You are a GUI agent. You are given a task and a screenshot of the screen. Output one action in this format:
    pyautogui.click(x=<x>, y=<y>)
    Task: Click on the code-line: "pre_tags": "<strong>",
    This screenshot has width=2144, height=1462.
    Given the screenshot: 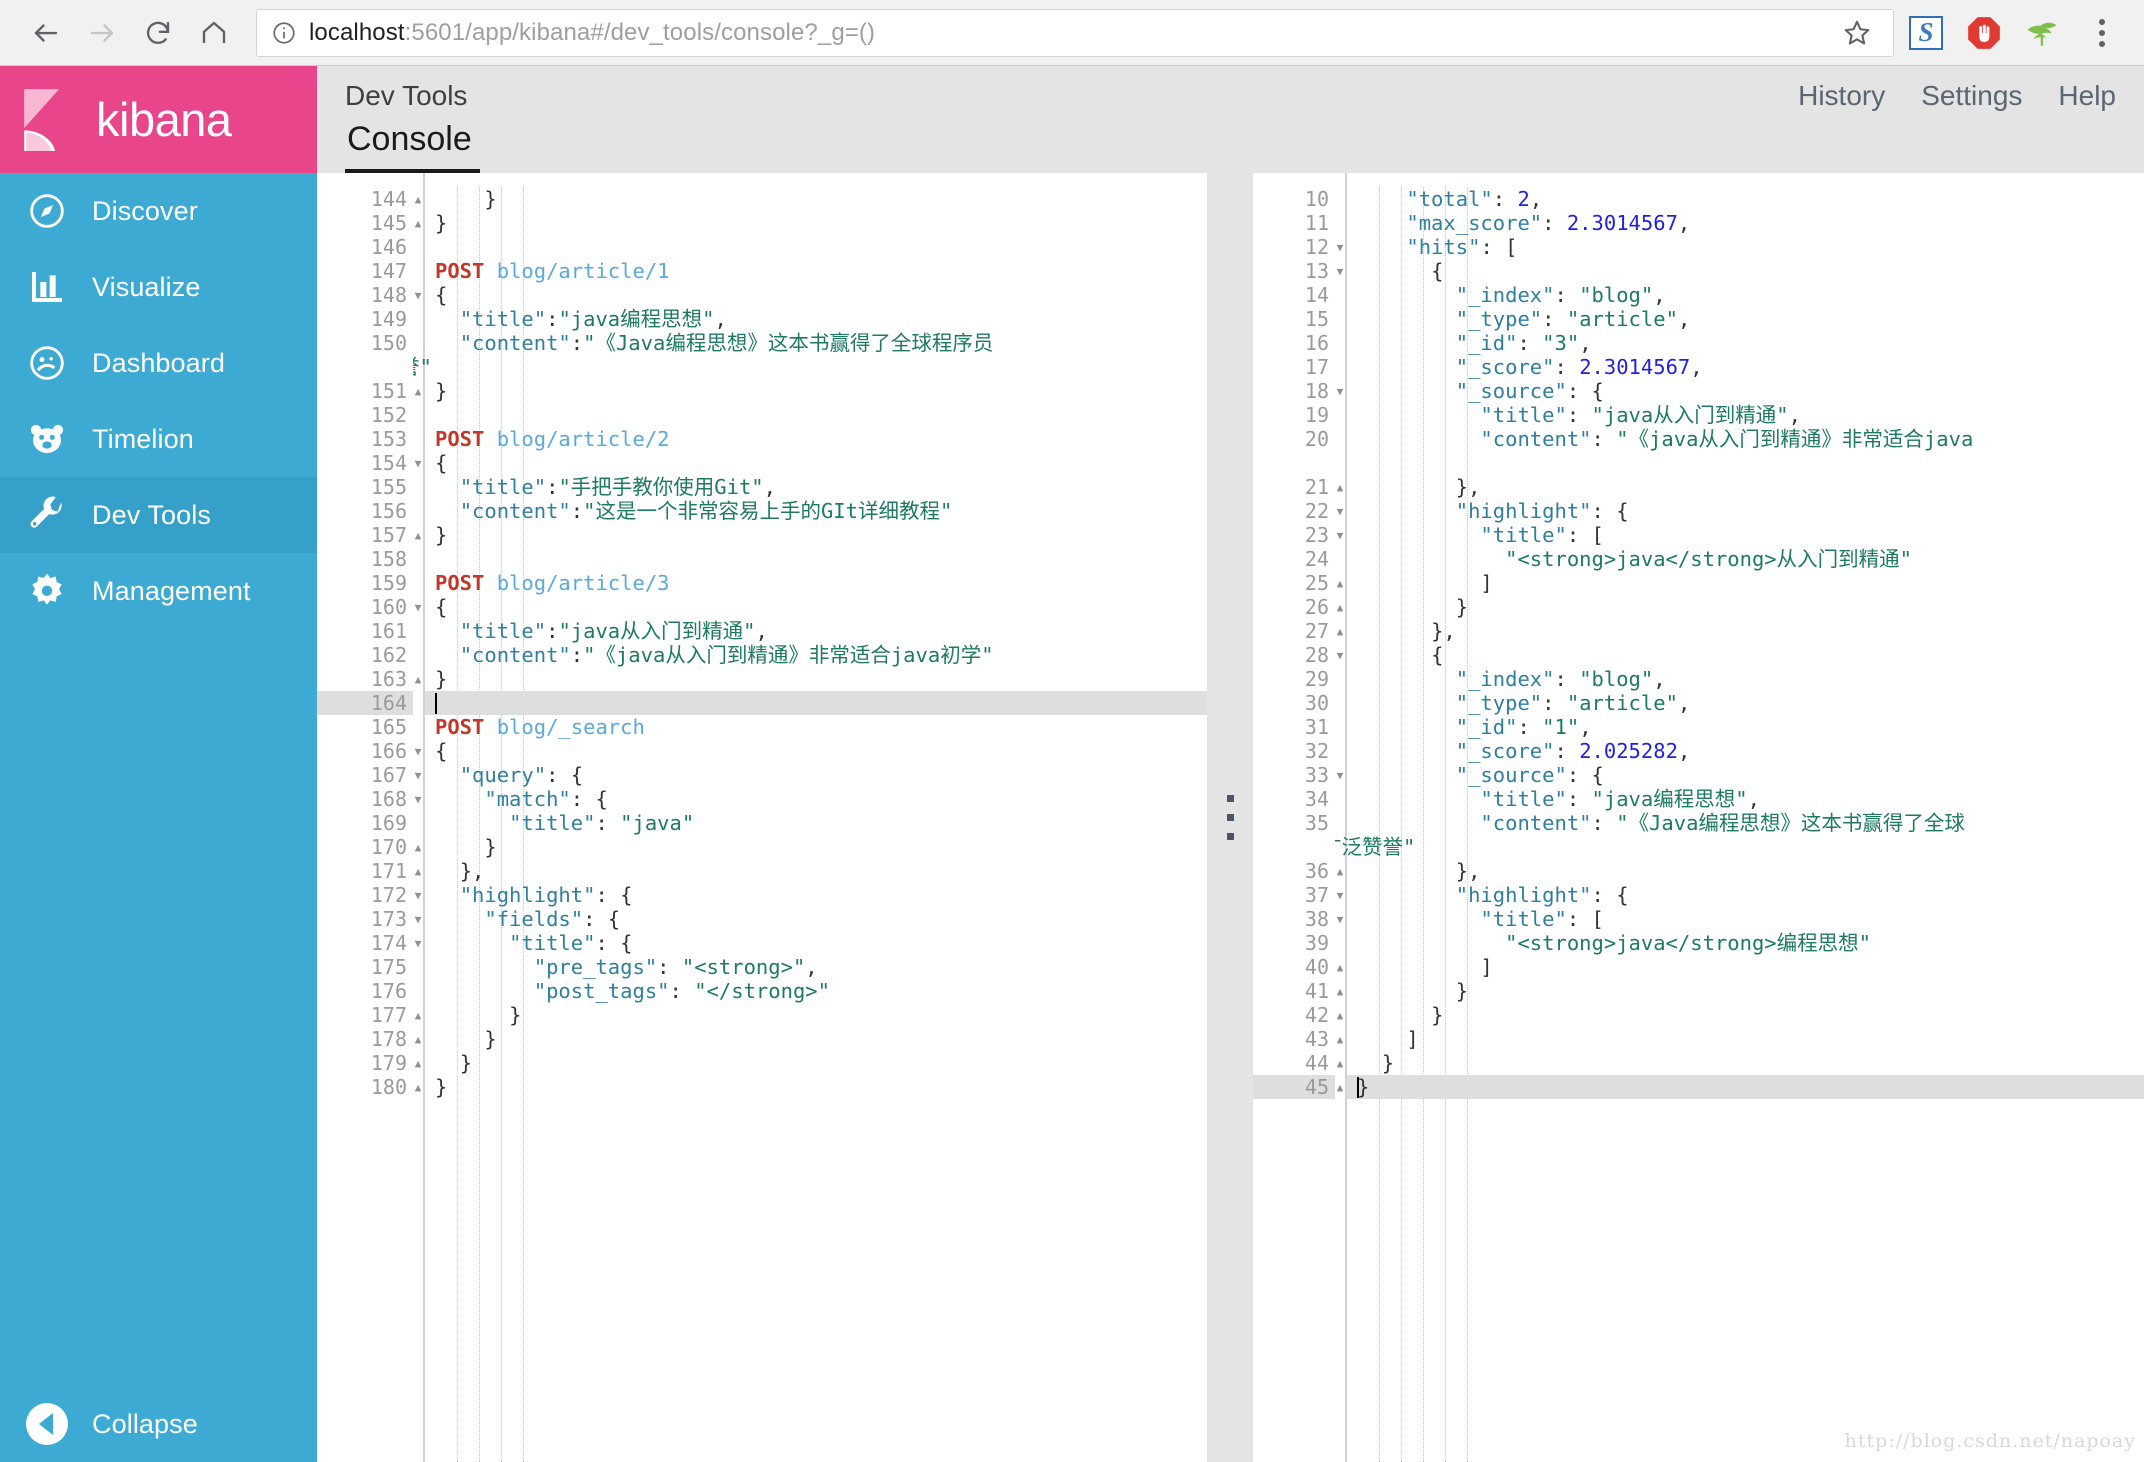 What is the action you would take?
    pyautogui.click(x=816, y=967)
    